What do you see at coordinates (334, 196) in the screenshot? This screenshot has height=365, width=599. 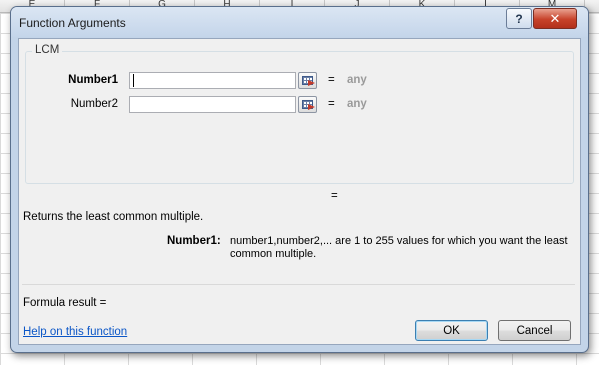 I see `function-result-equals: =` at bounding box center [334, 196].